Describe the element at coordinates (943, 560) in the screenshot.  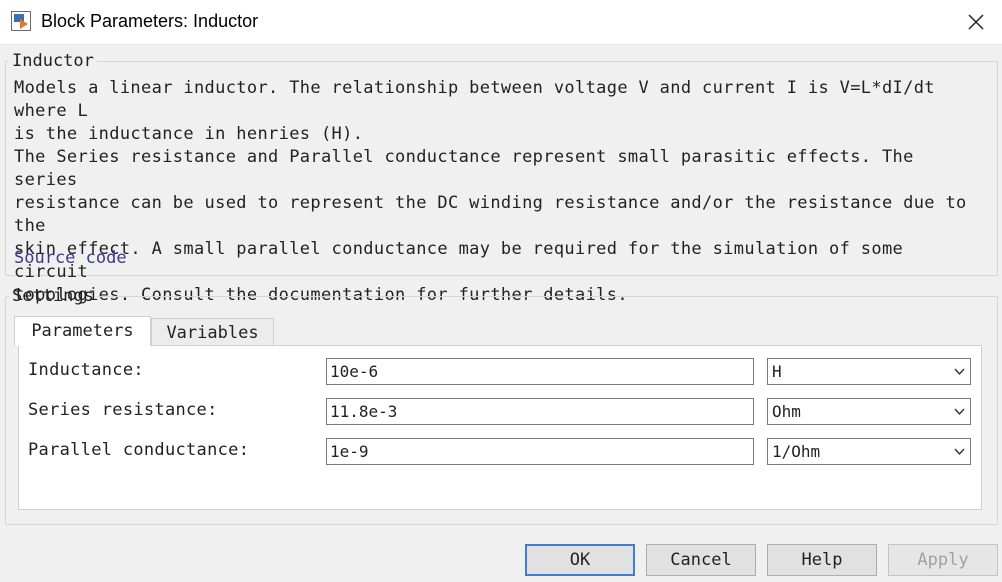
I see `apply-button: Apply` at that location.